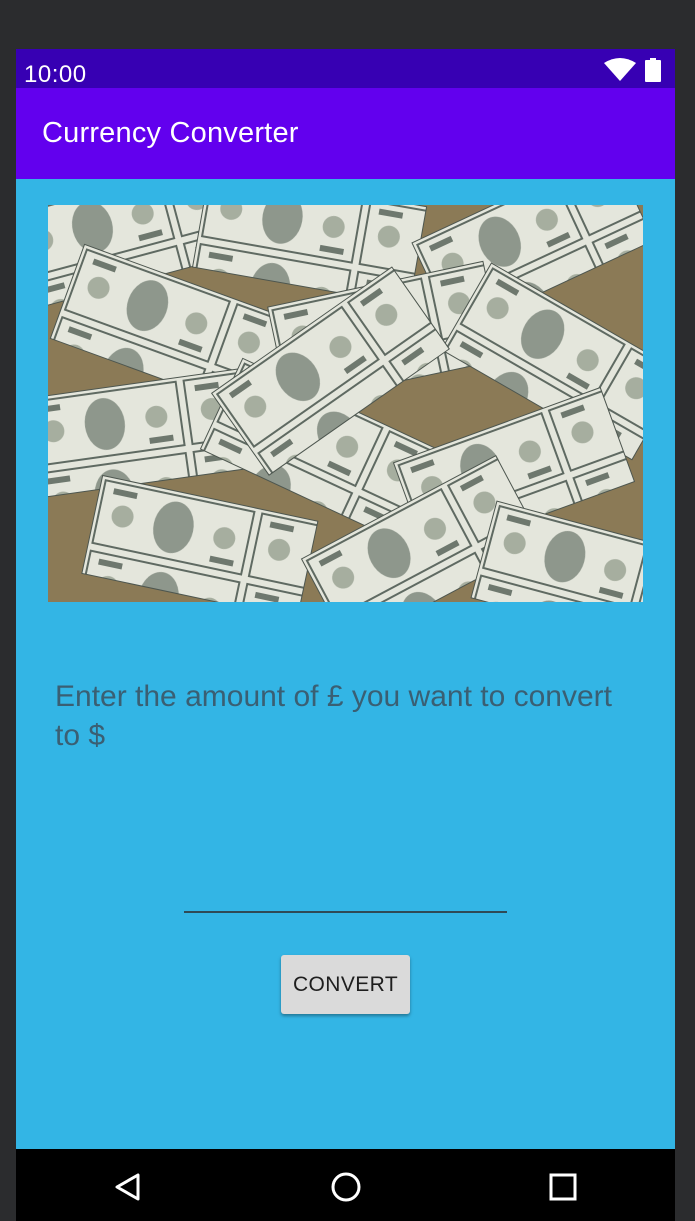 Image resolution: width=695 pixels, height=1221 pixels. I want to click on navigation-bar, so click(345, 1185).